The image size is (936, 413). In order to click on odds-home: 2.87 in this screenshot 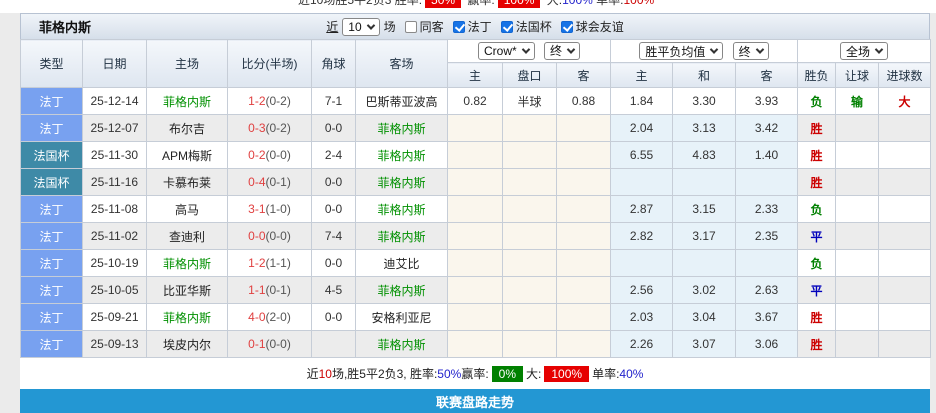, I will do `click(641, 209)`.